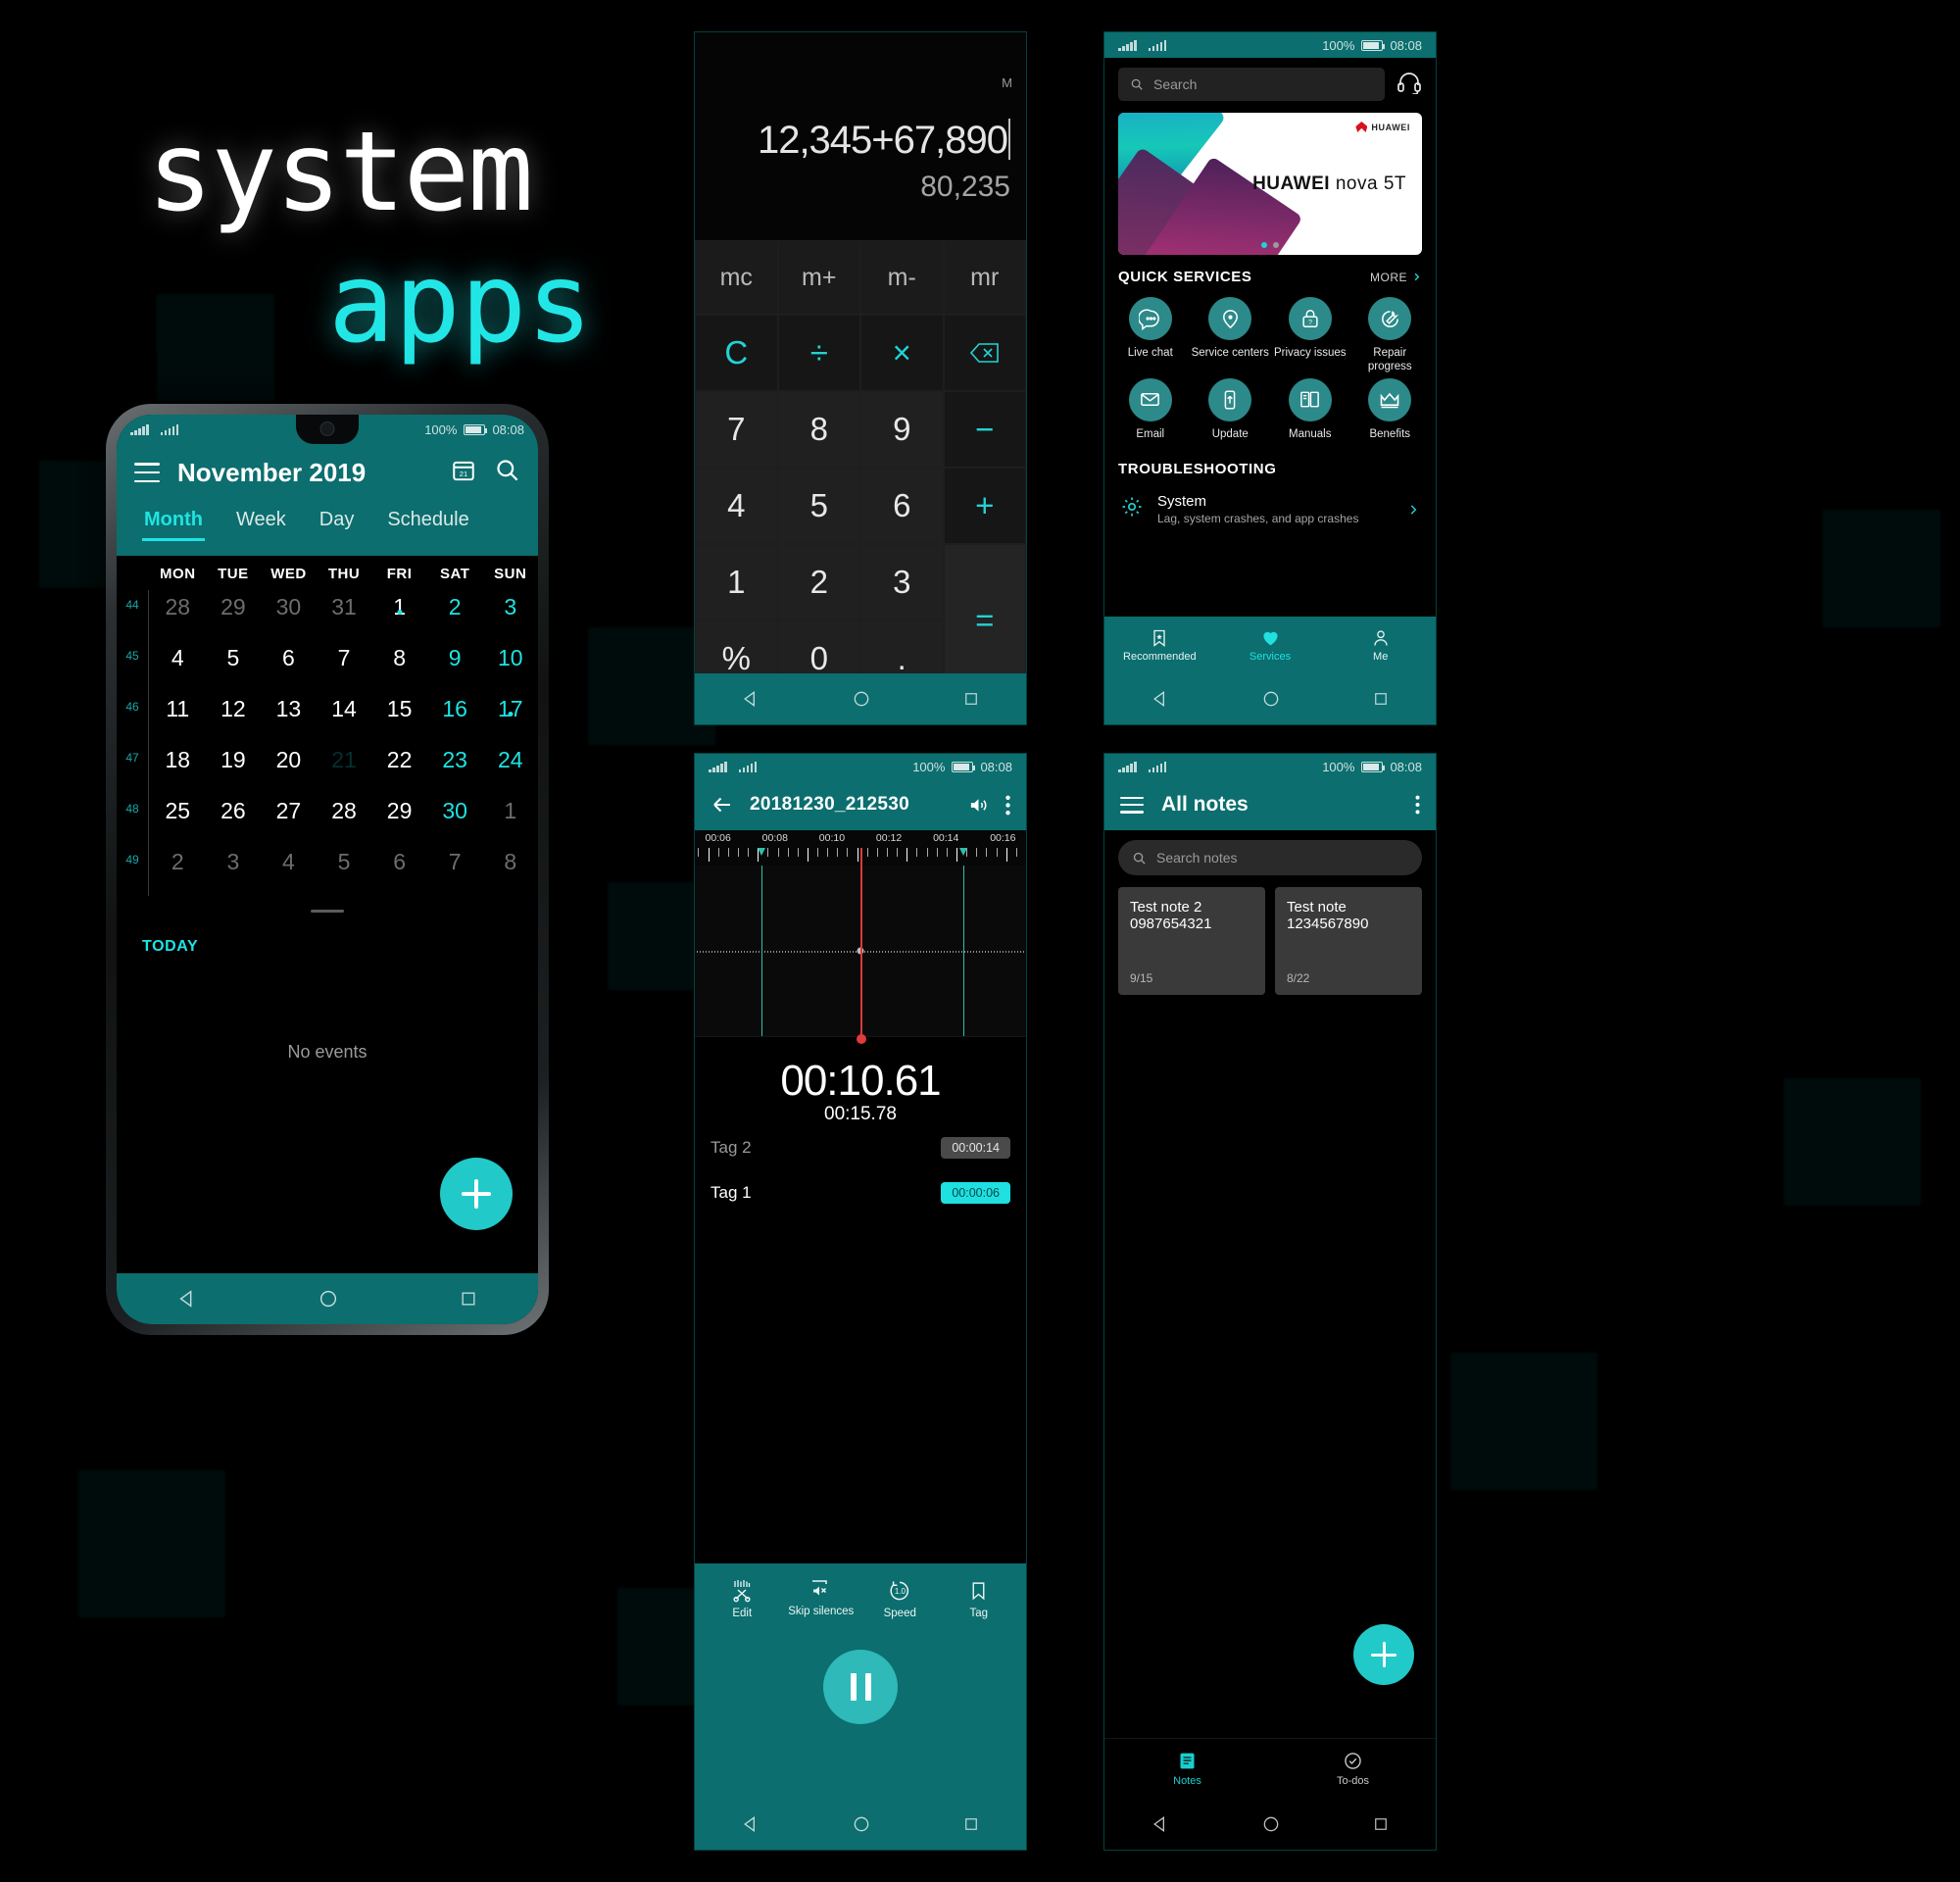 This screenshot has width=1960, height=1882. I want to click on waveform-area, so click(860, 946).